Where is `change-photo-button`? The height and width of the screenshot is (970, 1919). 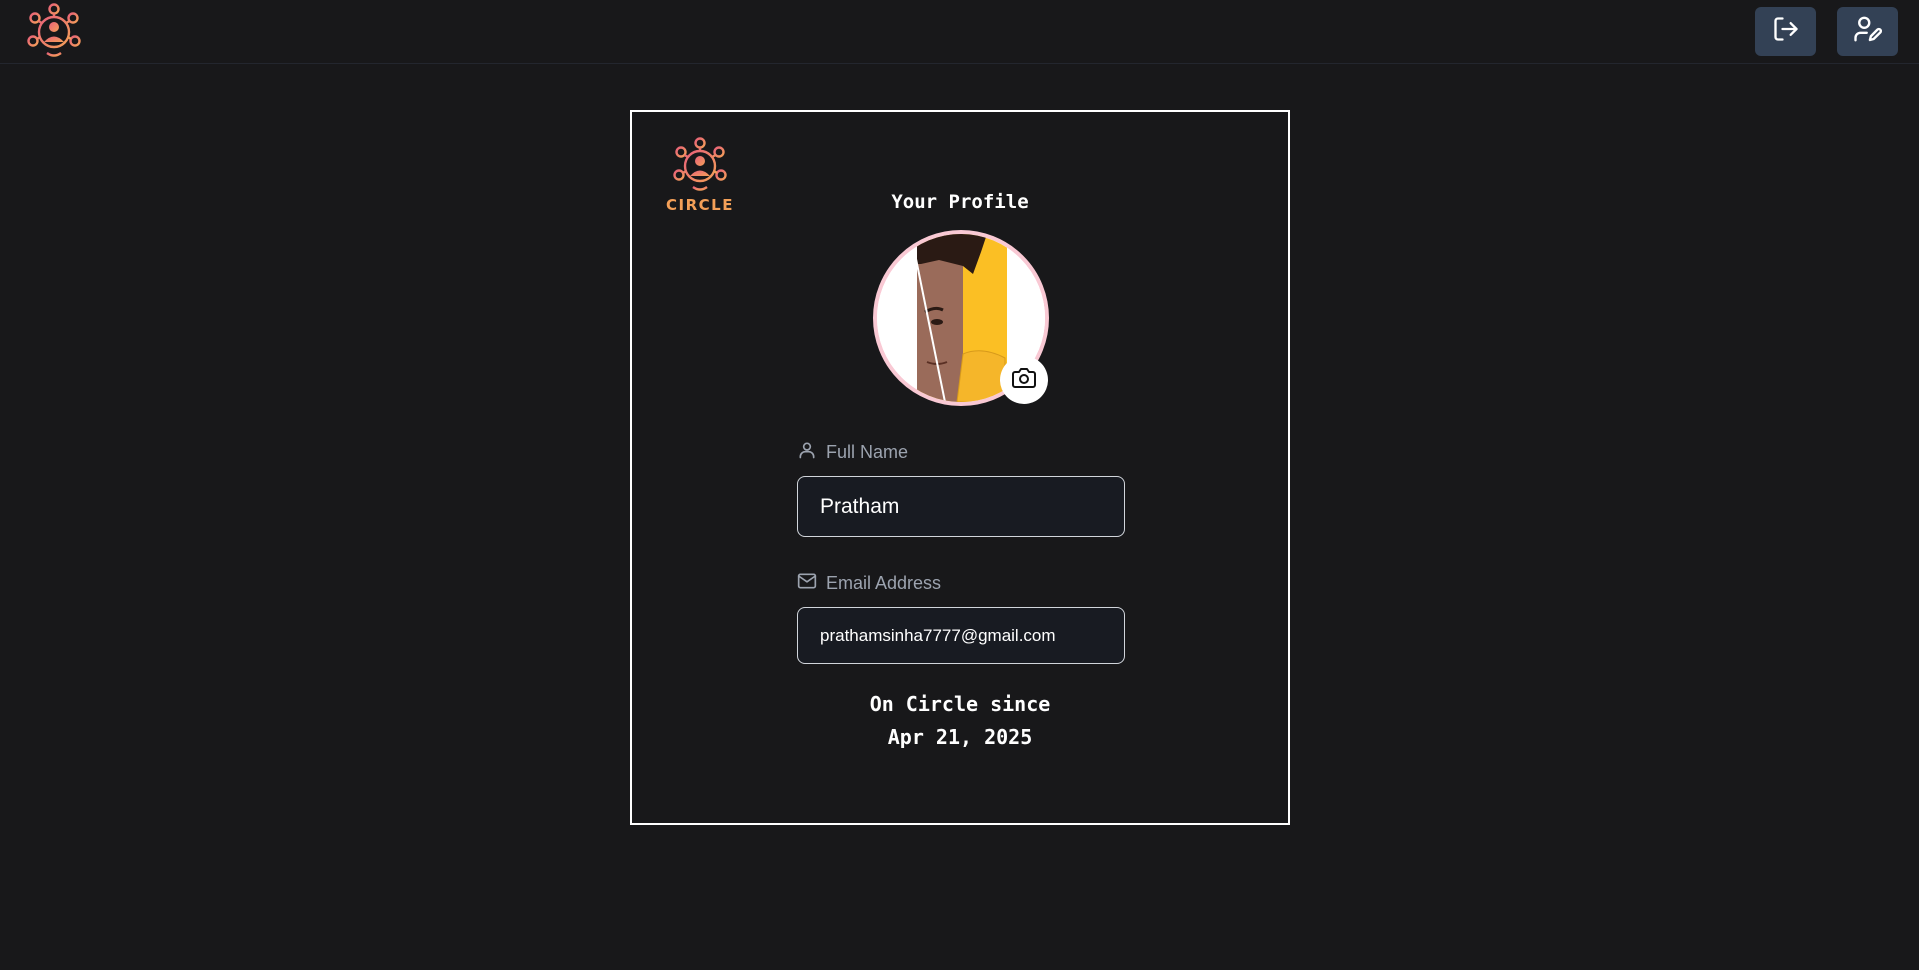
change-photo-button is located at coordinates (1024, 380).